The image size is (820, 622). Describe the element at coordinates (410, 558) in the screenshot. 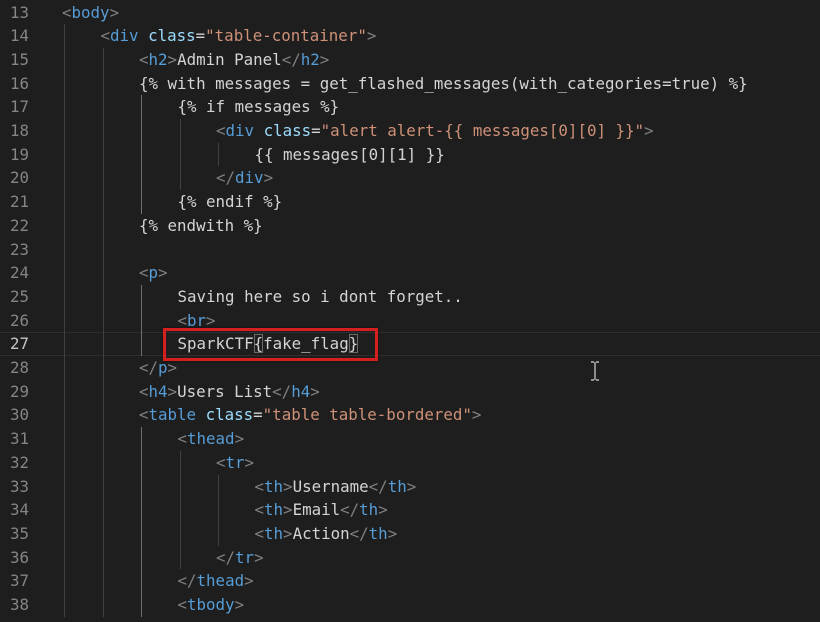

I see `code-line: 36 </tr>` at that location.